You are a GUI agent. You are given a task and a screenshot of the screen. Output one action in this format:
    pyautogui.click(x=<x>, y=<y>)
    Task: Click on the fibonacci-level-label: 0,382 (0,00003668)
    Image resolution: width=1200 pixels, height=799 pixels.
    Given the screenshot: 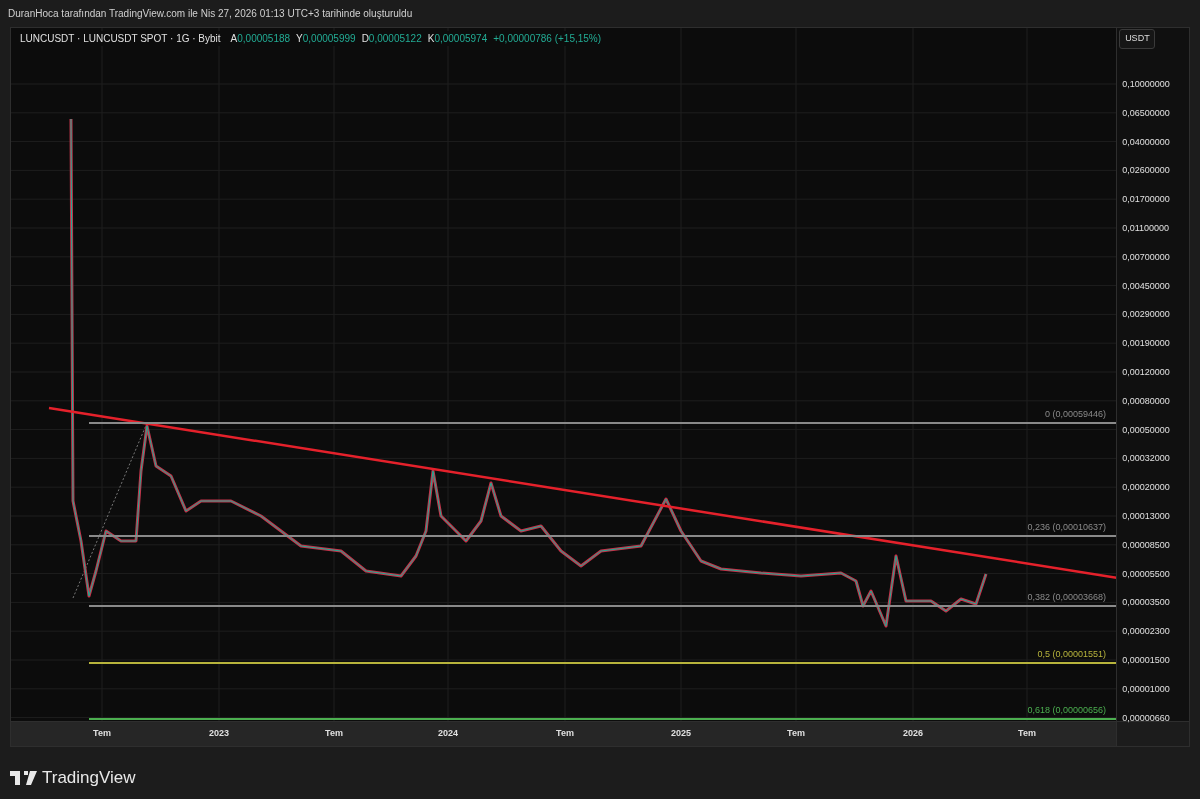 What is the action you would take?
    pyautogui.click(x=1067, y=597)
    